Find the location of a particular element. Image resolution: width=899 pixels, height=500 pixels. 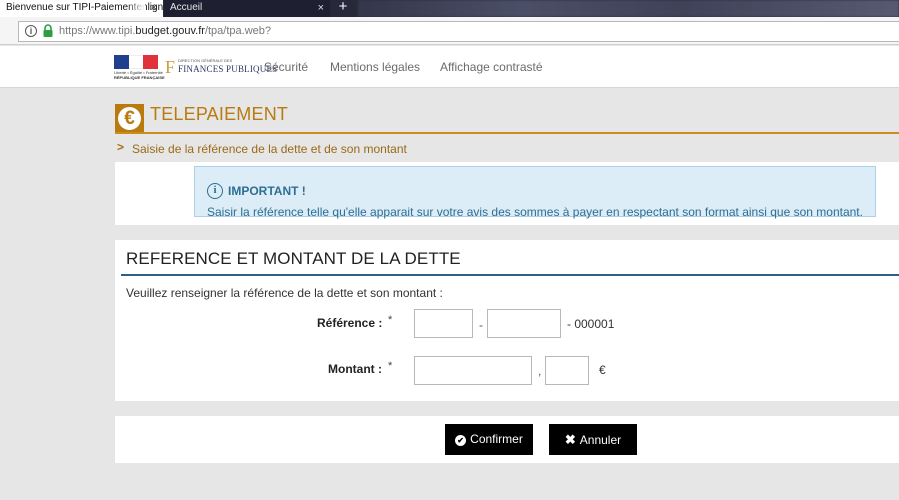

alert-title: IMPORTANT ! is located at coordinates (267, 191).